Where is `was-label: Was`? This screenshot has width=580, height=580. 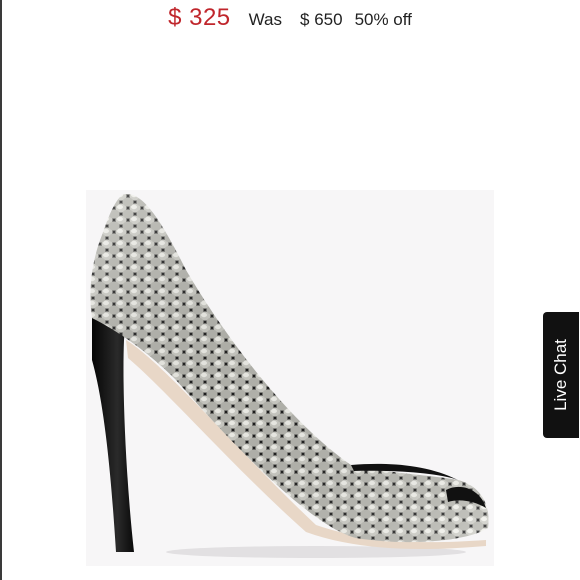 was-label: Was is located at coordinates (265, 19).